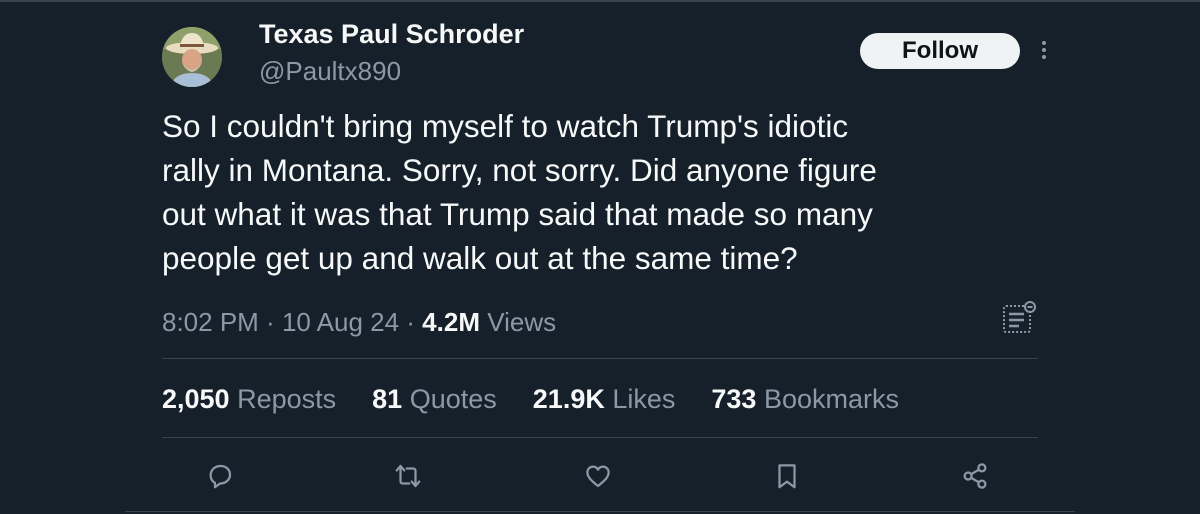  I want to click on quotes-stat: 81 Quotes, so click(434, 399).